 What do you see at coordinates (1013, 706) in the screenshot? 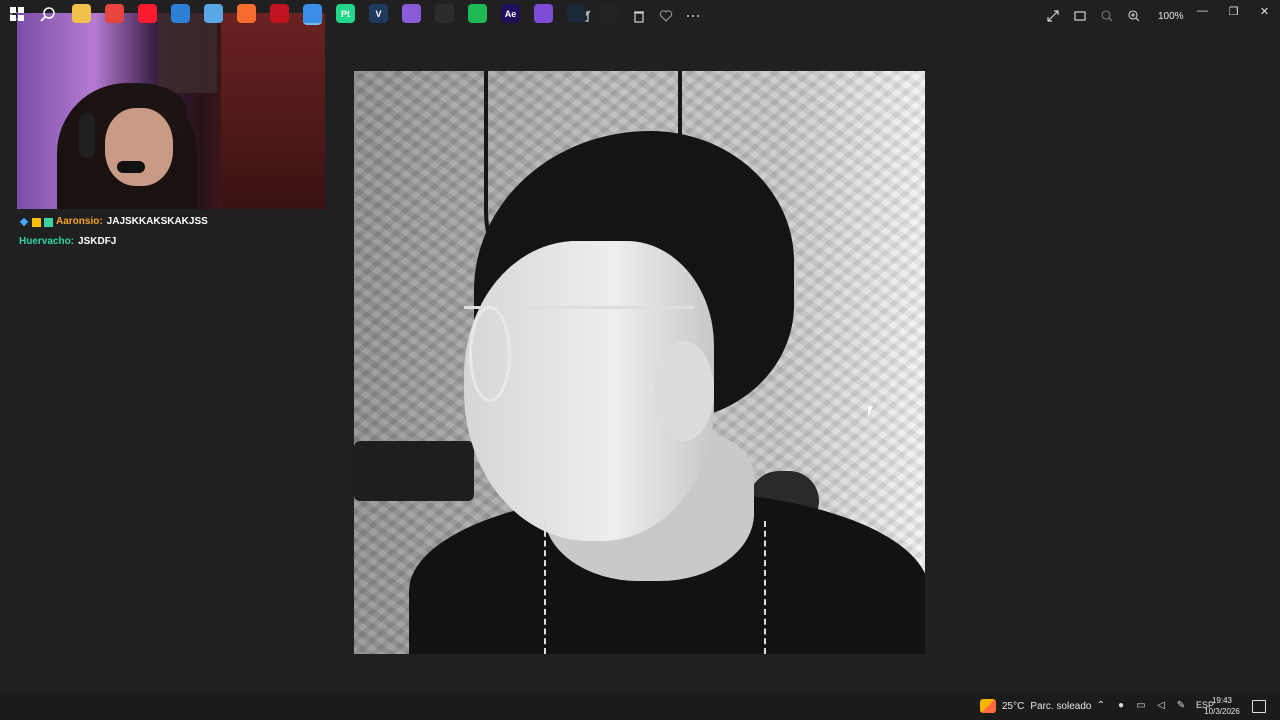
I see `weather-temp: 25°C` at bounding box center [1013, 706].